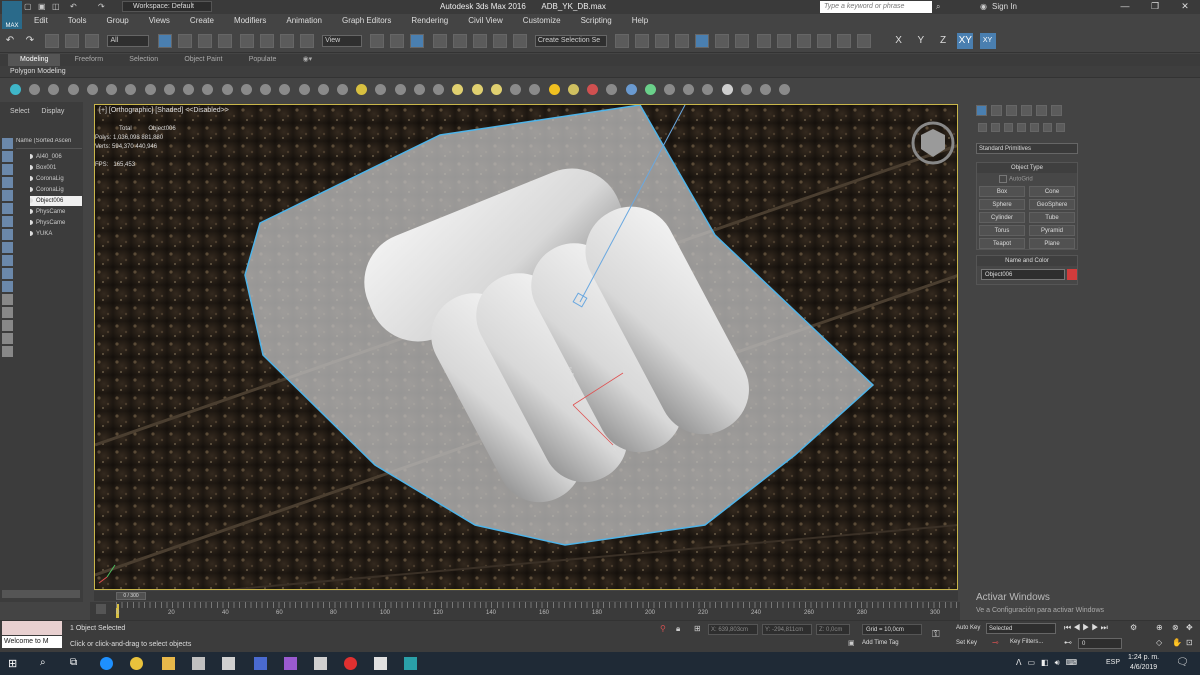  Describe the element at coordinates (14, 663) in the screenshot. I see `windows-start-icon: ⊞` at that location.